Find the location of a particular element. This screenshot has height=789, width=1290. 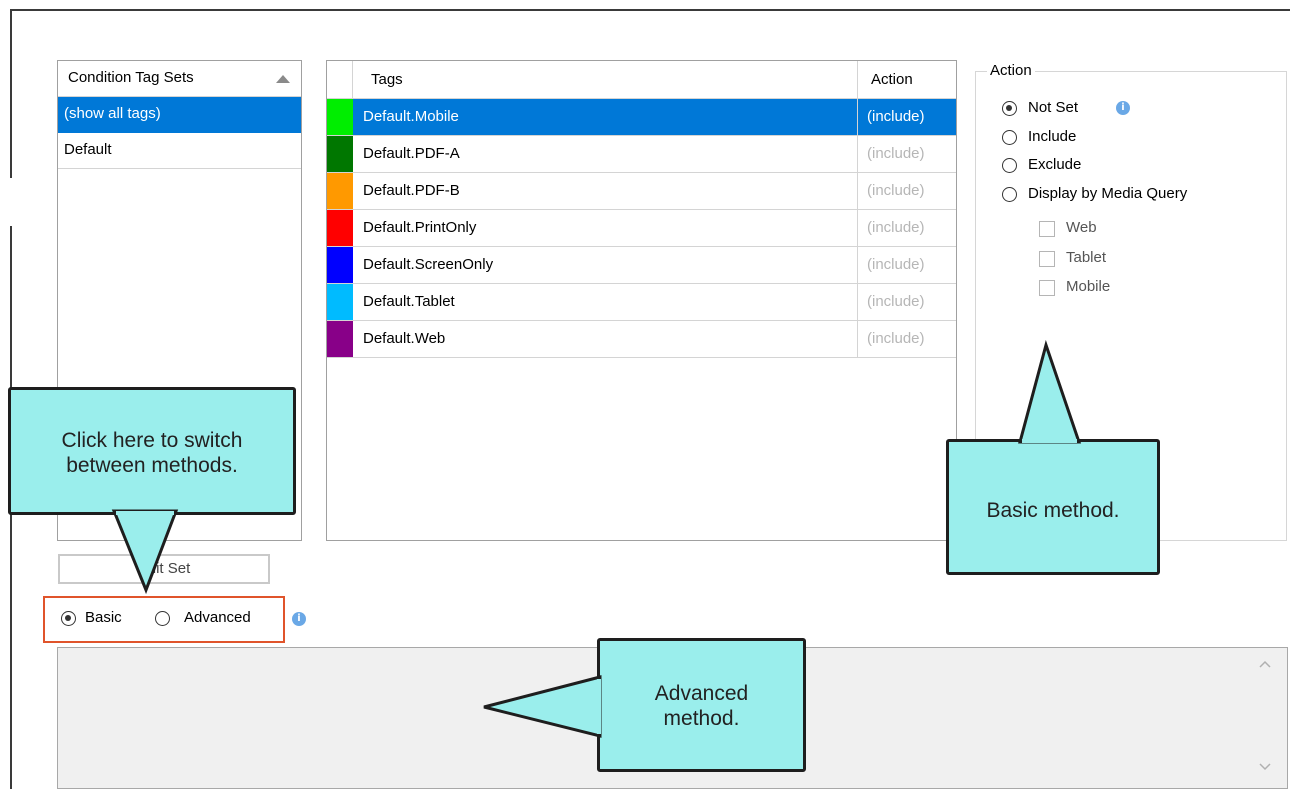

include-radio is located at coordinates (1009, 137).